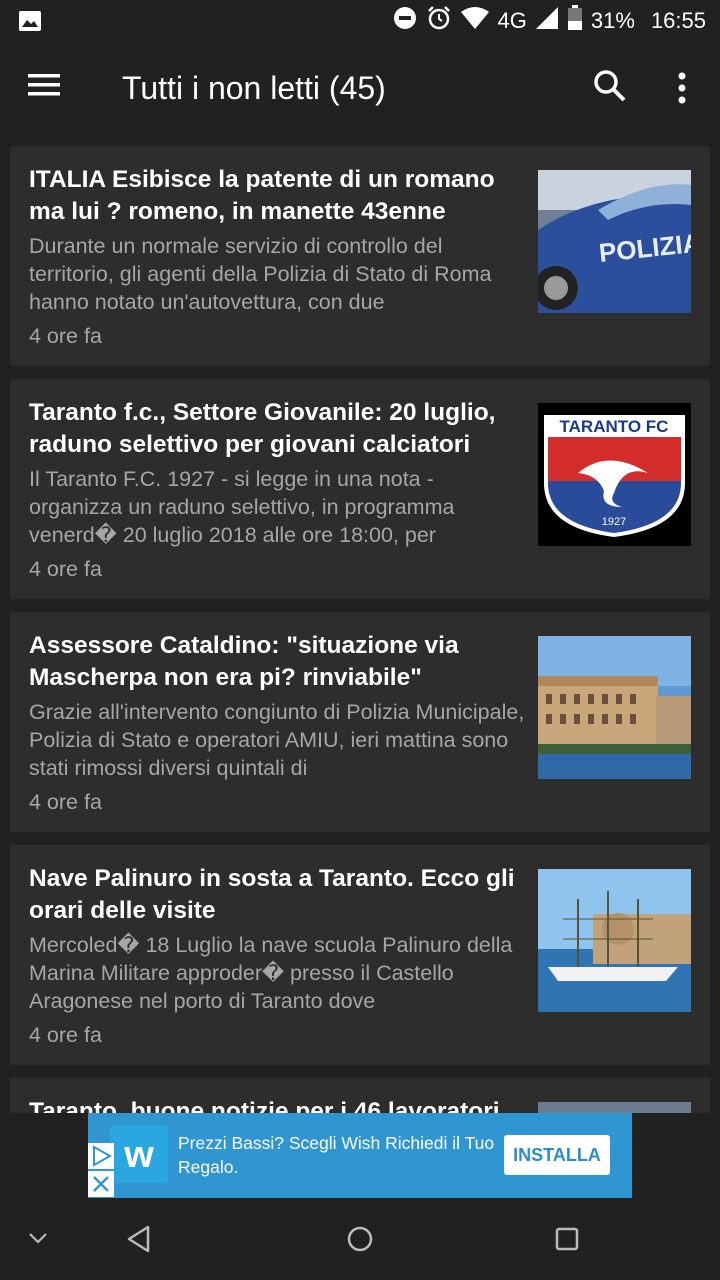 The width and height of the screenshot is (720, 1280). I want to click on wish-logo-letter: w, so click(138, 1155).